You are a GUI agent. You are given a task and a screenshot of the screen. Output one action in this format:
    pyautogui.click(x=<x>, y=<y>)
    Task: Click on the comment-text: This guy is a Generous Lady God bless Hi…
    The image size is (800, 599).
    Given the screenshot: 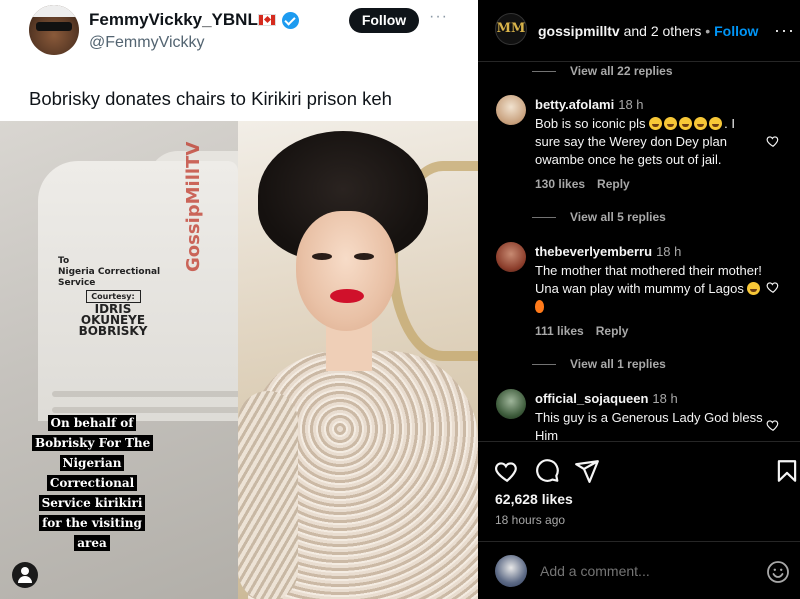 What is the action you would take?
    pyautogui.click(x=649, y=426)
    